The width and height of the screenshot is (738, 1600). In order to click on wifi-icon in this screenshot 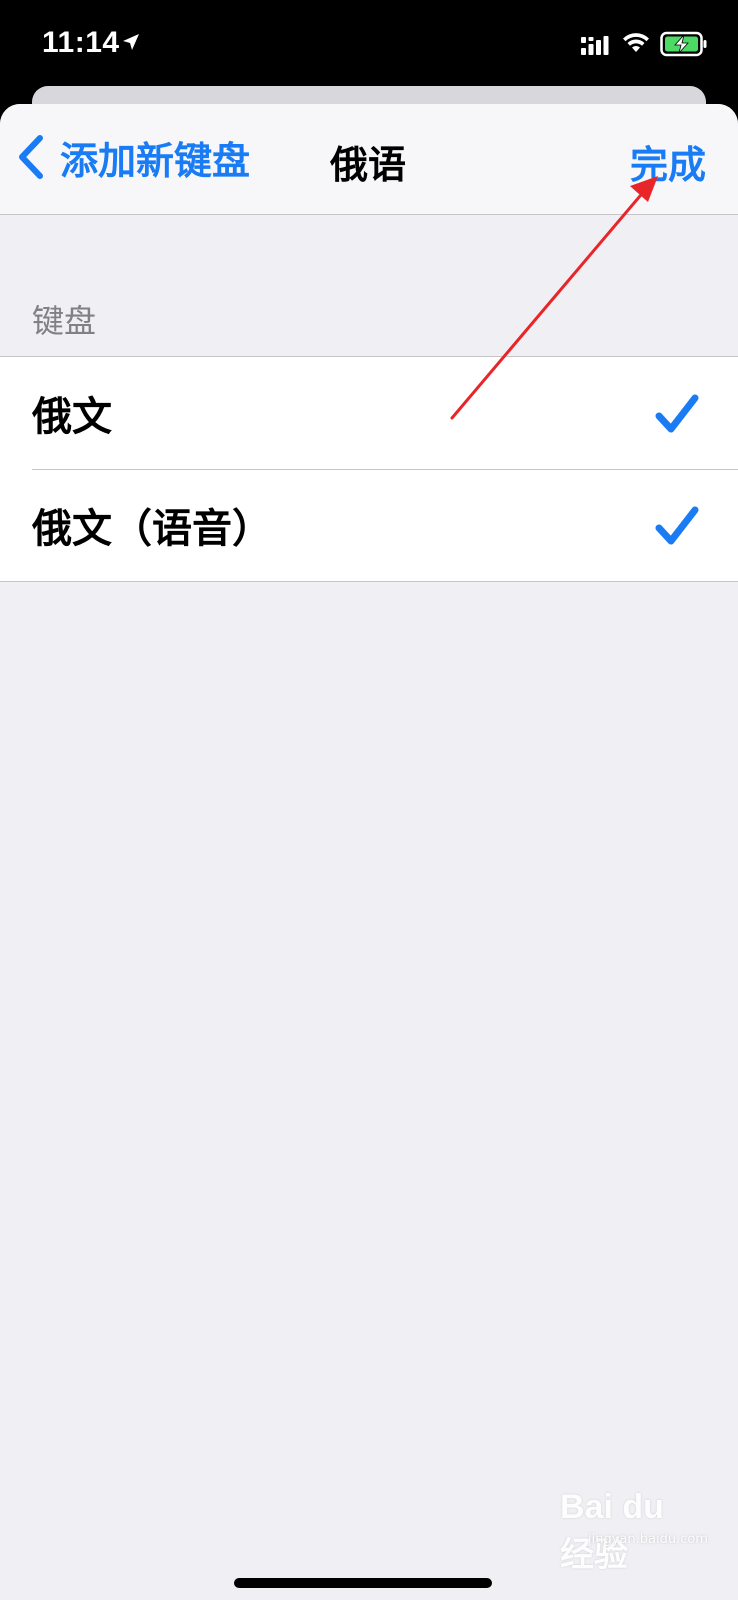, I will do `click(636, 42)`.